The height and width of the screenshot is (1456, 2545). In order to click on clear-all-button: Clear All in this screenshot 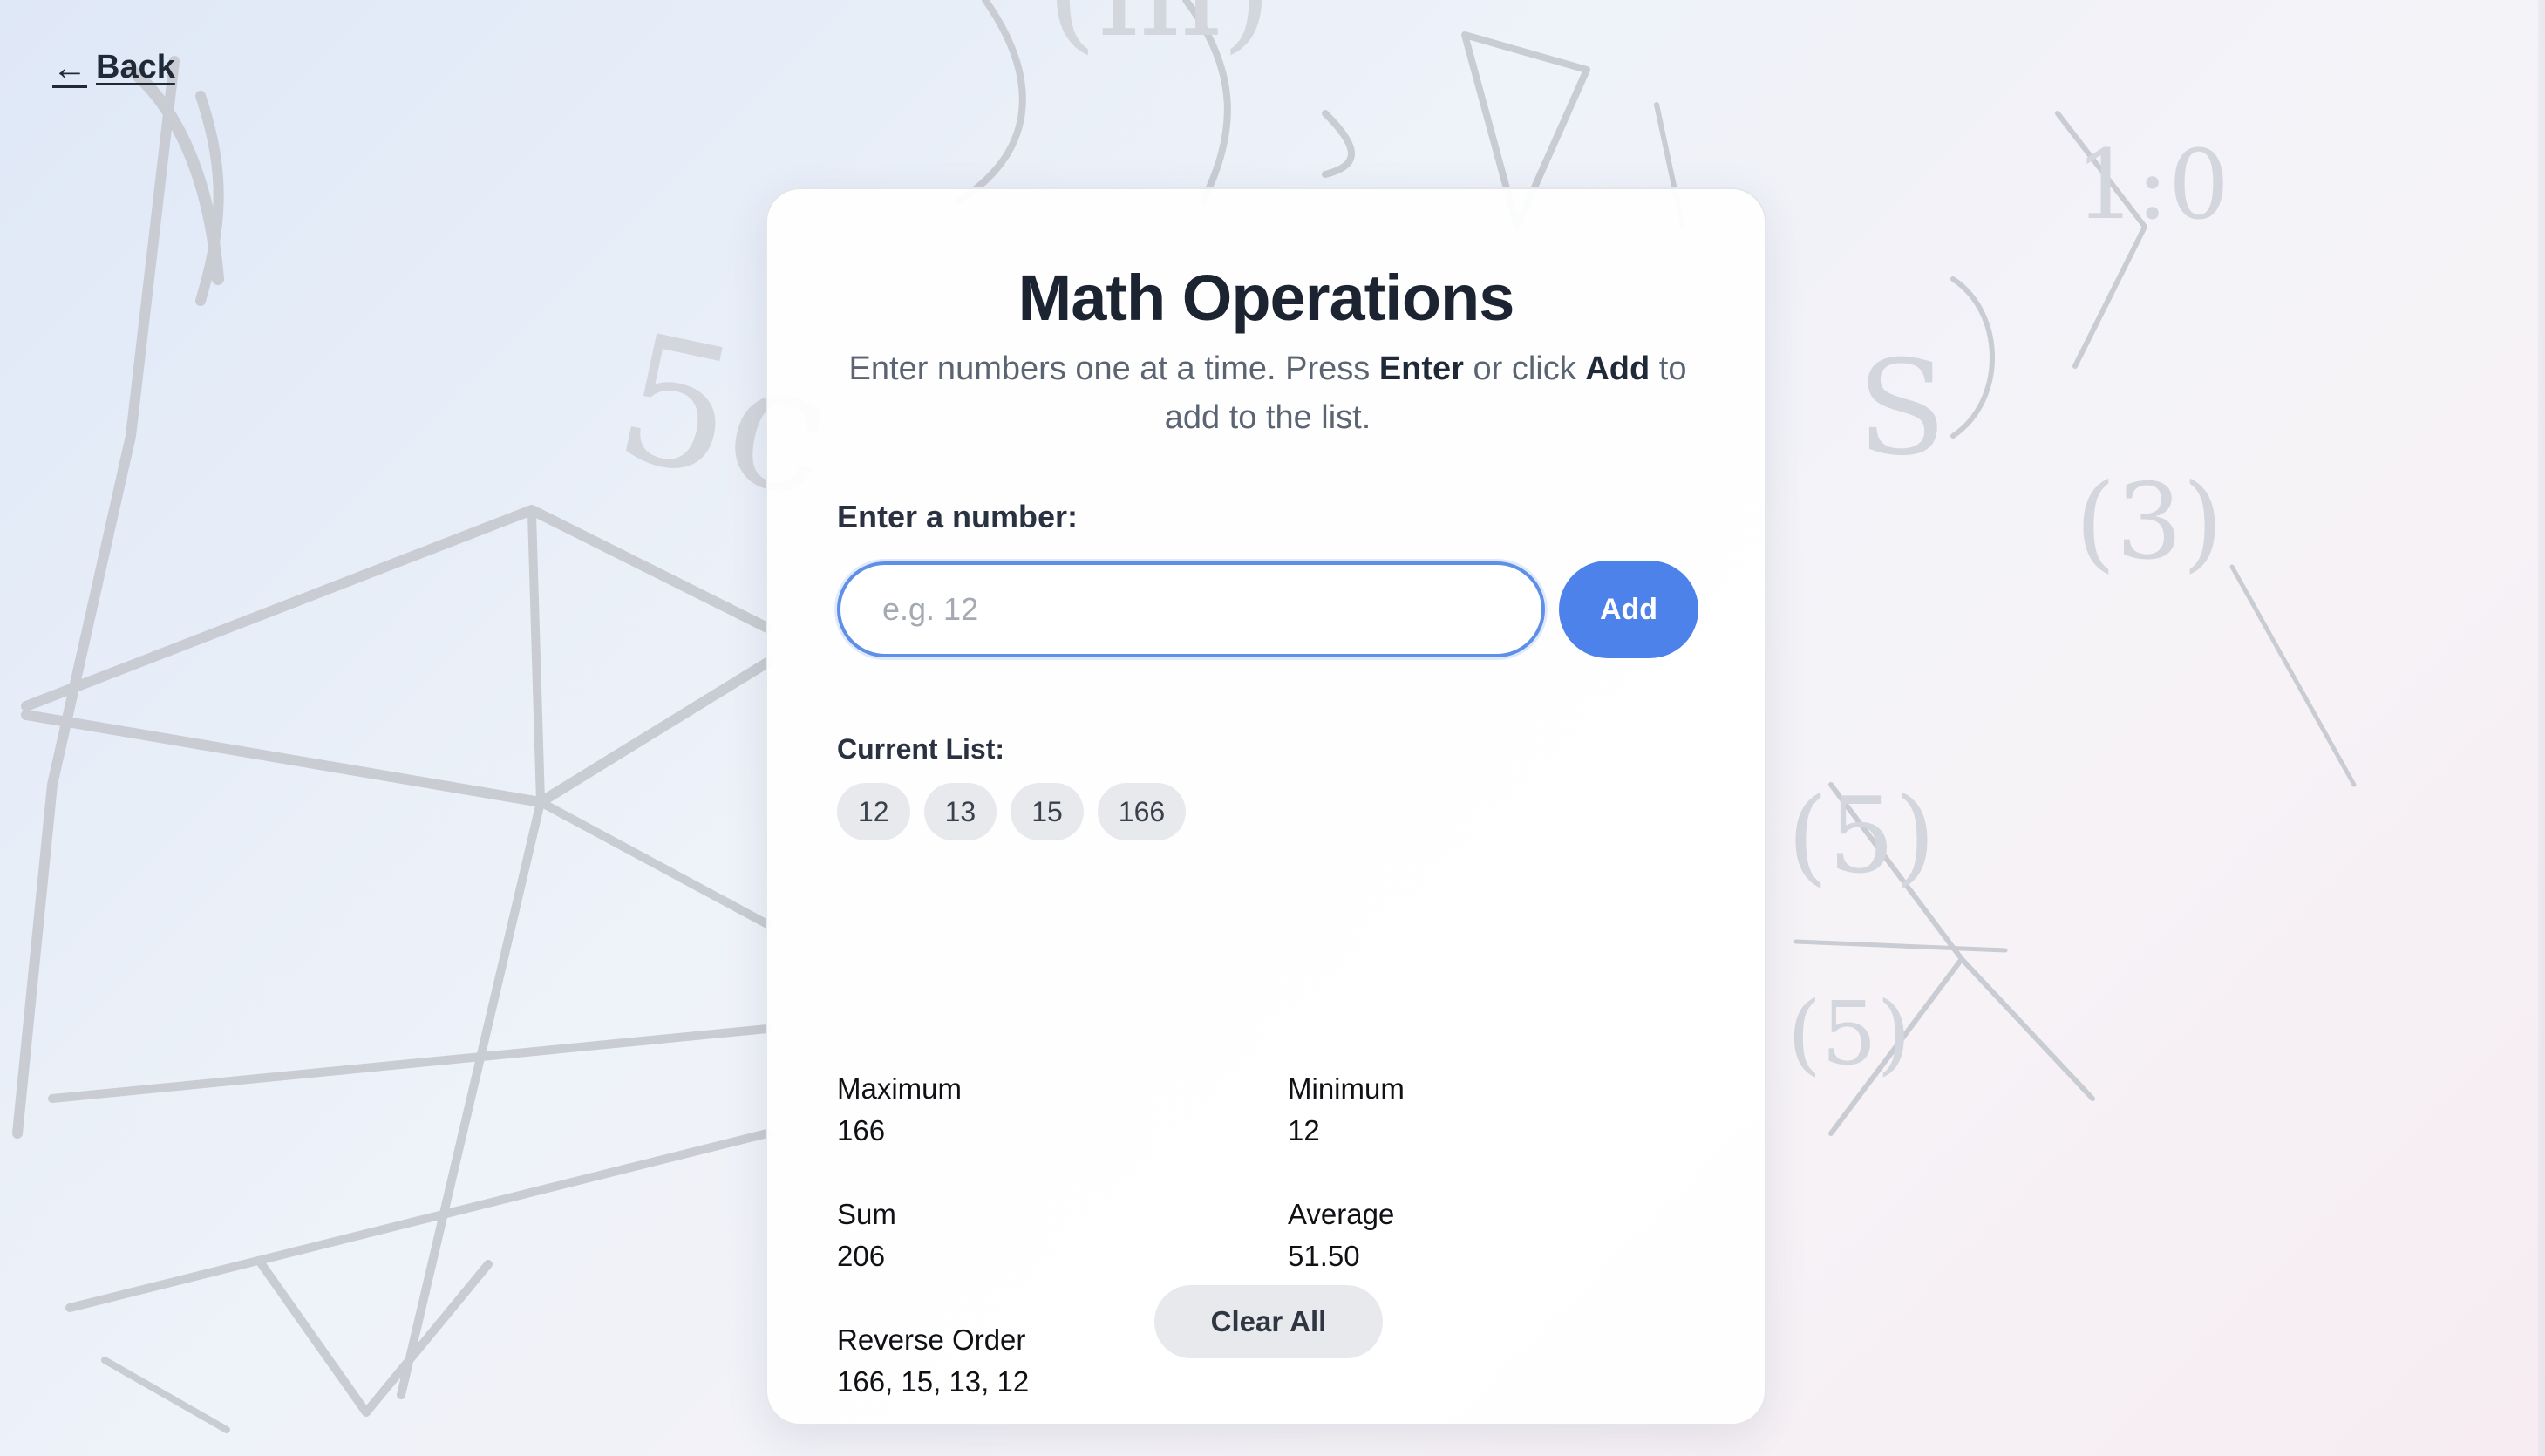, I will do `click(1268, 1321)`.